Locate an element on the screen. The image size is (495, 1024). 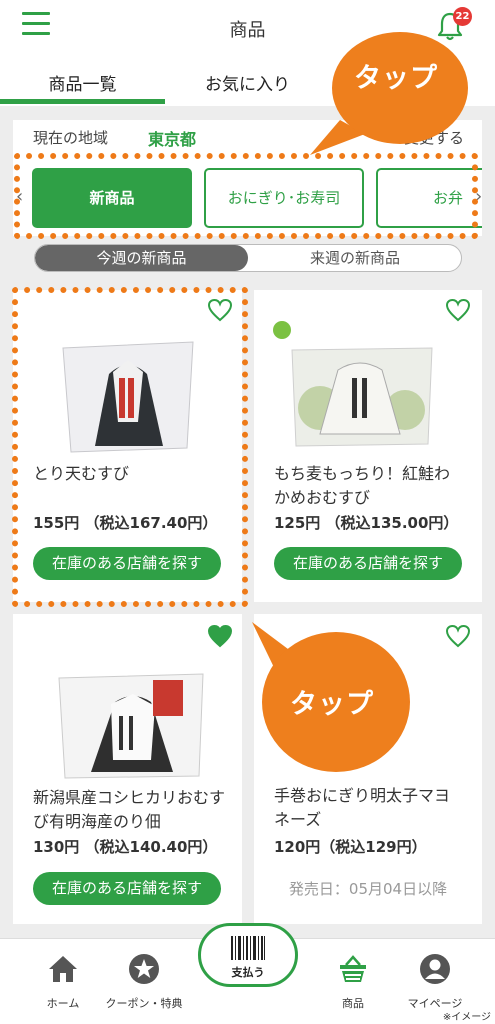
region-value: 東京都 is located at coordinates (172, 139).